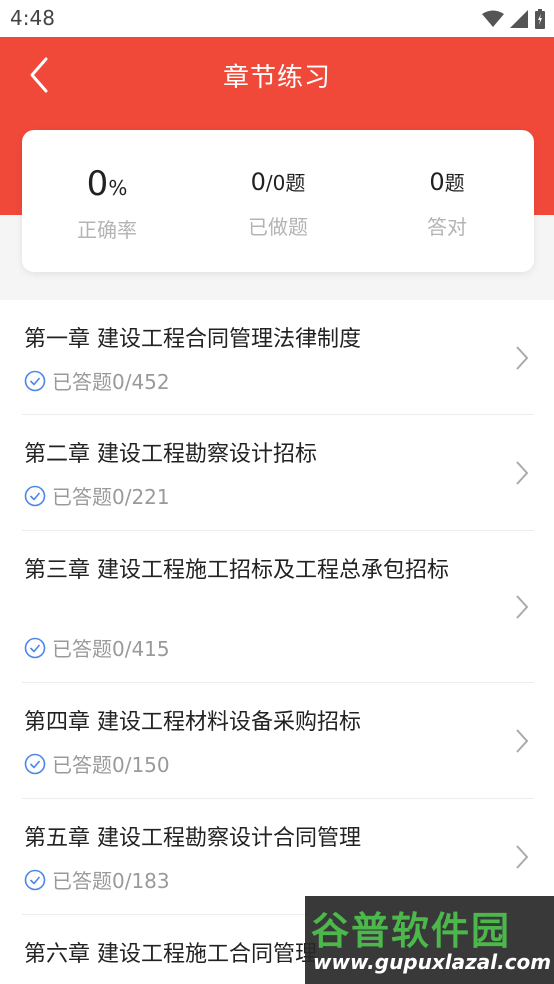  I want to click on stat-done: 0/0题 已做题, so click(278, 203).